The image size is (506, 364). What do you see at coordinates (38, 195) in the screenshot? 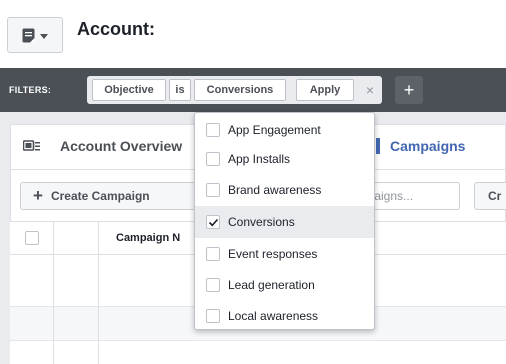
I see `plus-icon: +` at bounding box center [38, 195].